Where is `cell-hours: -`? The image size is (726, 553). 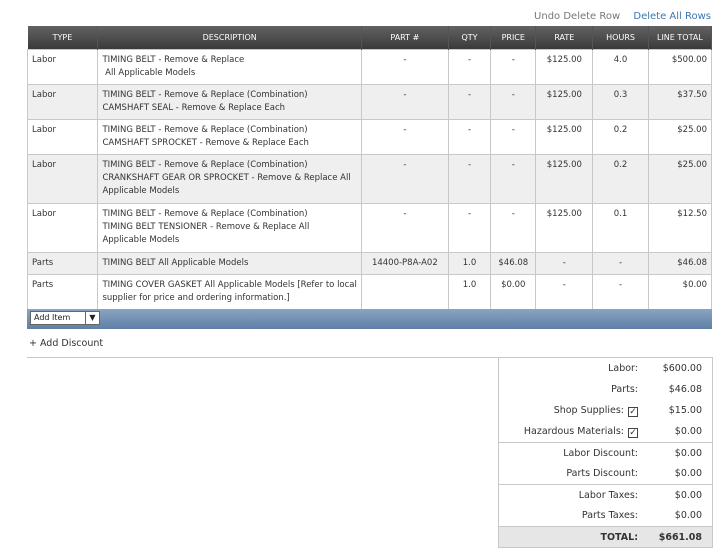
cell-hours: - is located at coordinates (620, 291).